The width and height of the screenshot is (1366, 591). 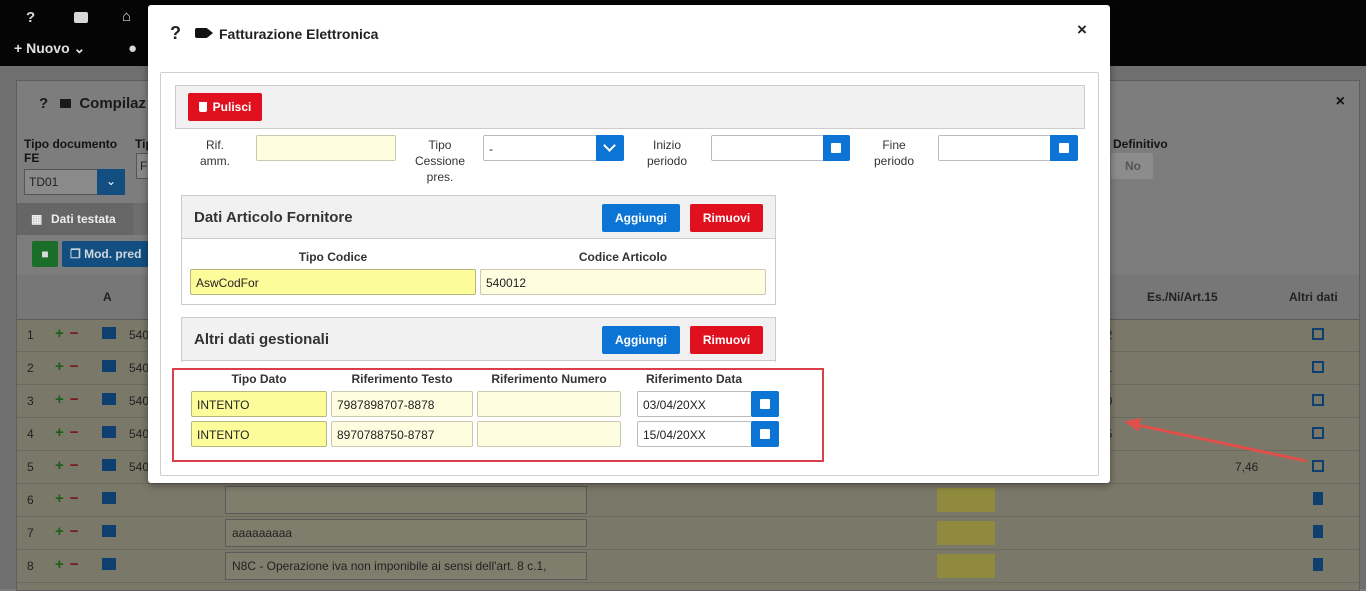 I want to click on row-amount: 7,46, so click(x=1247, y=467).